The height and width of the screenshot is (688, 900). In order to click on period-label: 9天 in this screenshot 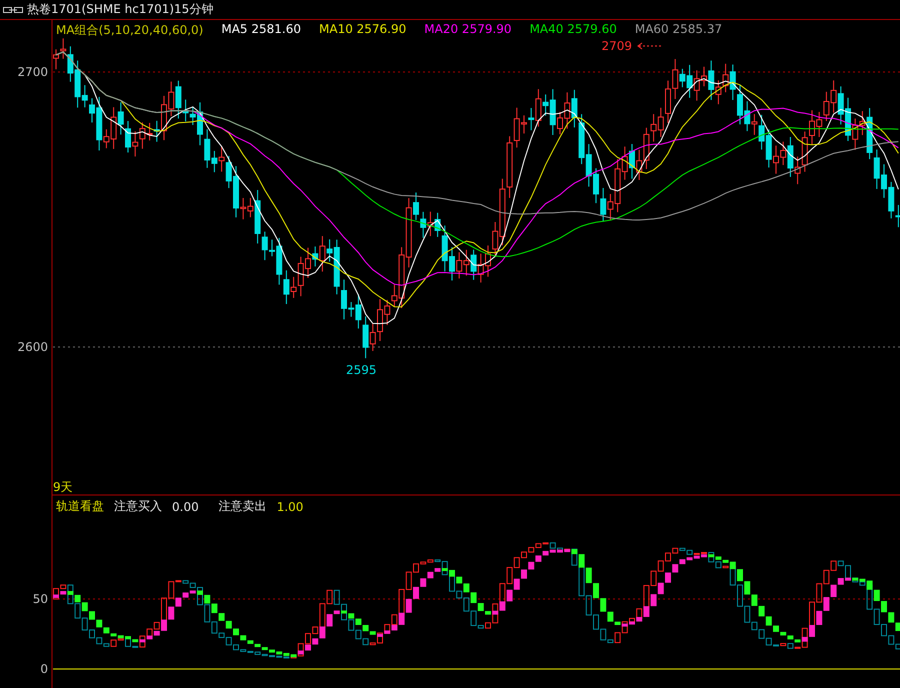, I will do `click(63, 487)`.